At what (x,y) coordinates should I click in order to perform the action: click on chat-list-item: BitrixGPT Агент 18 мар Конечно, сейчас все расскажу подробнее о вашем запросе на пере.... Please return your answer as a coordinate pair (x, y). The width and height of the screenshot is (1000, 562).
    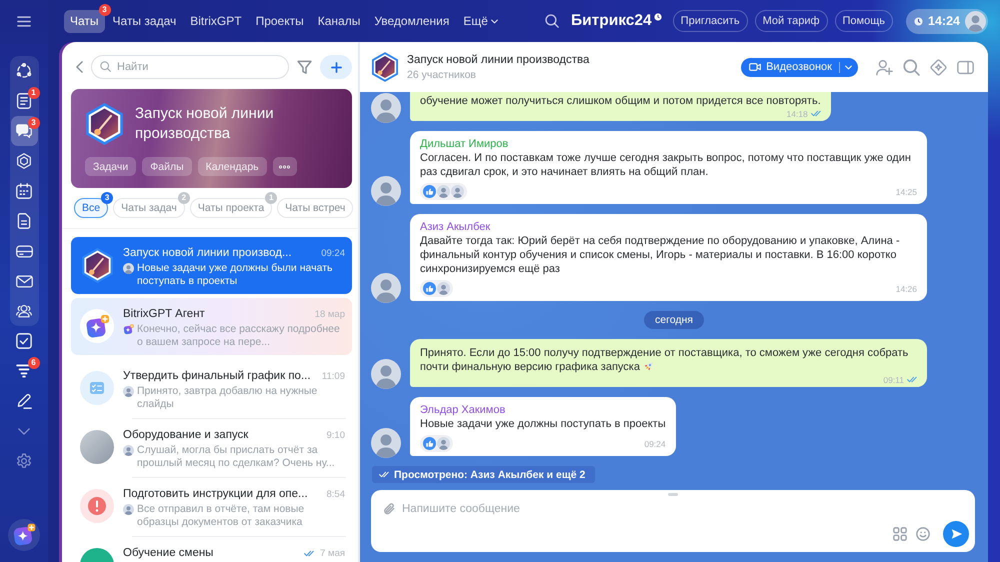
    Looking at the image, I should click on (211, 326).